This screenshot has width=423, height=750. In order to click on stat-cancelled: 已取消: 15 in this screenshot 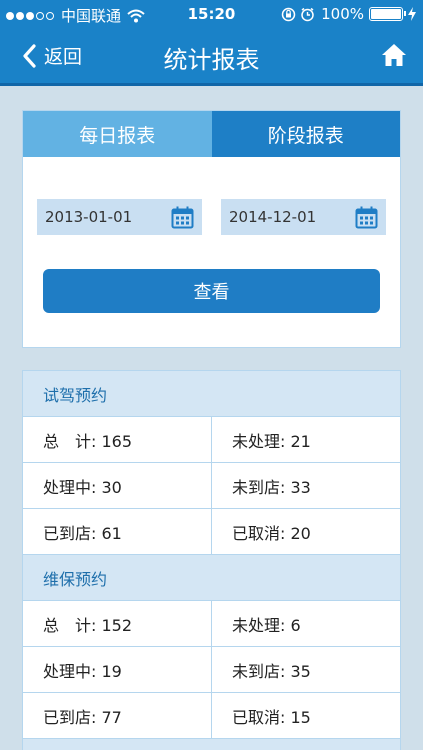, I will do `click(271, 717)`.